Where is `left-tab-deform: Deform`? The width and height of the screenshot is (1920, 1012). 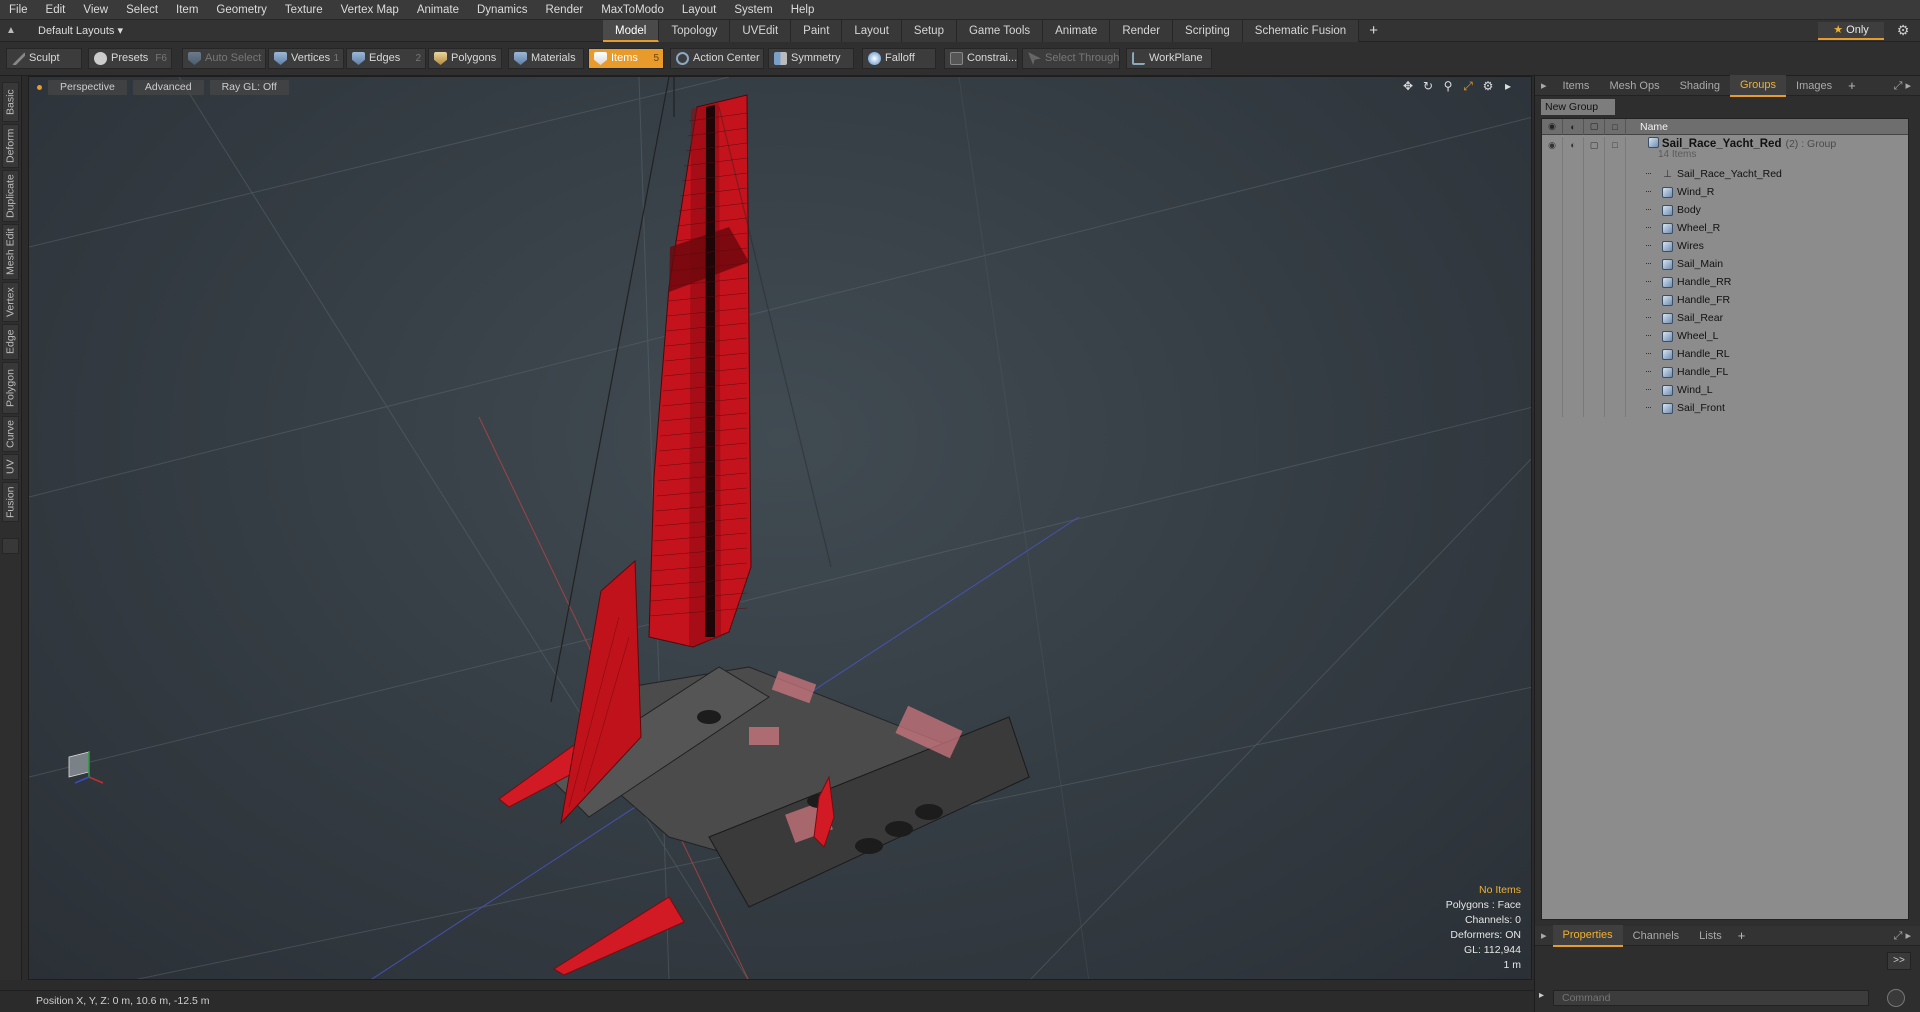
left-tab-deform: Deform is located at coordinates (10, 146).